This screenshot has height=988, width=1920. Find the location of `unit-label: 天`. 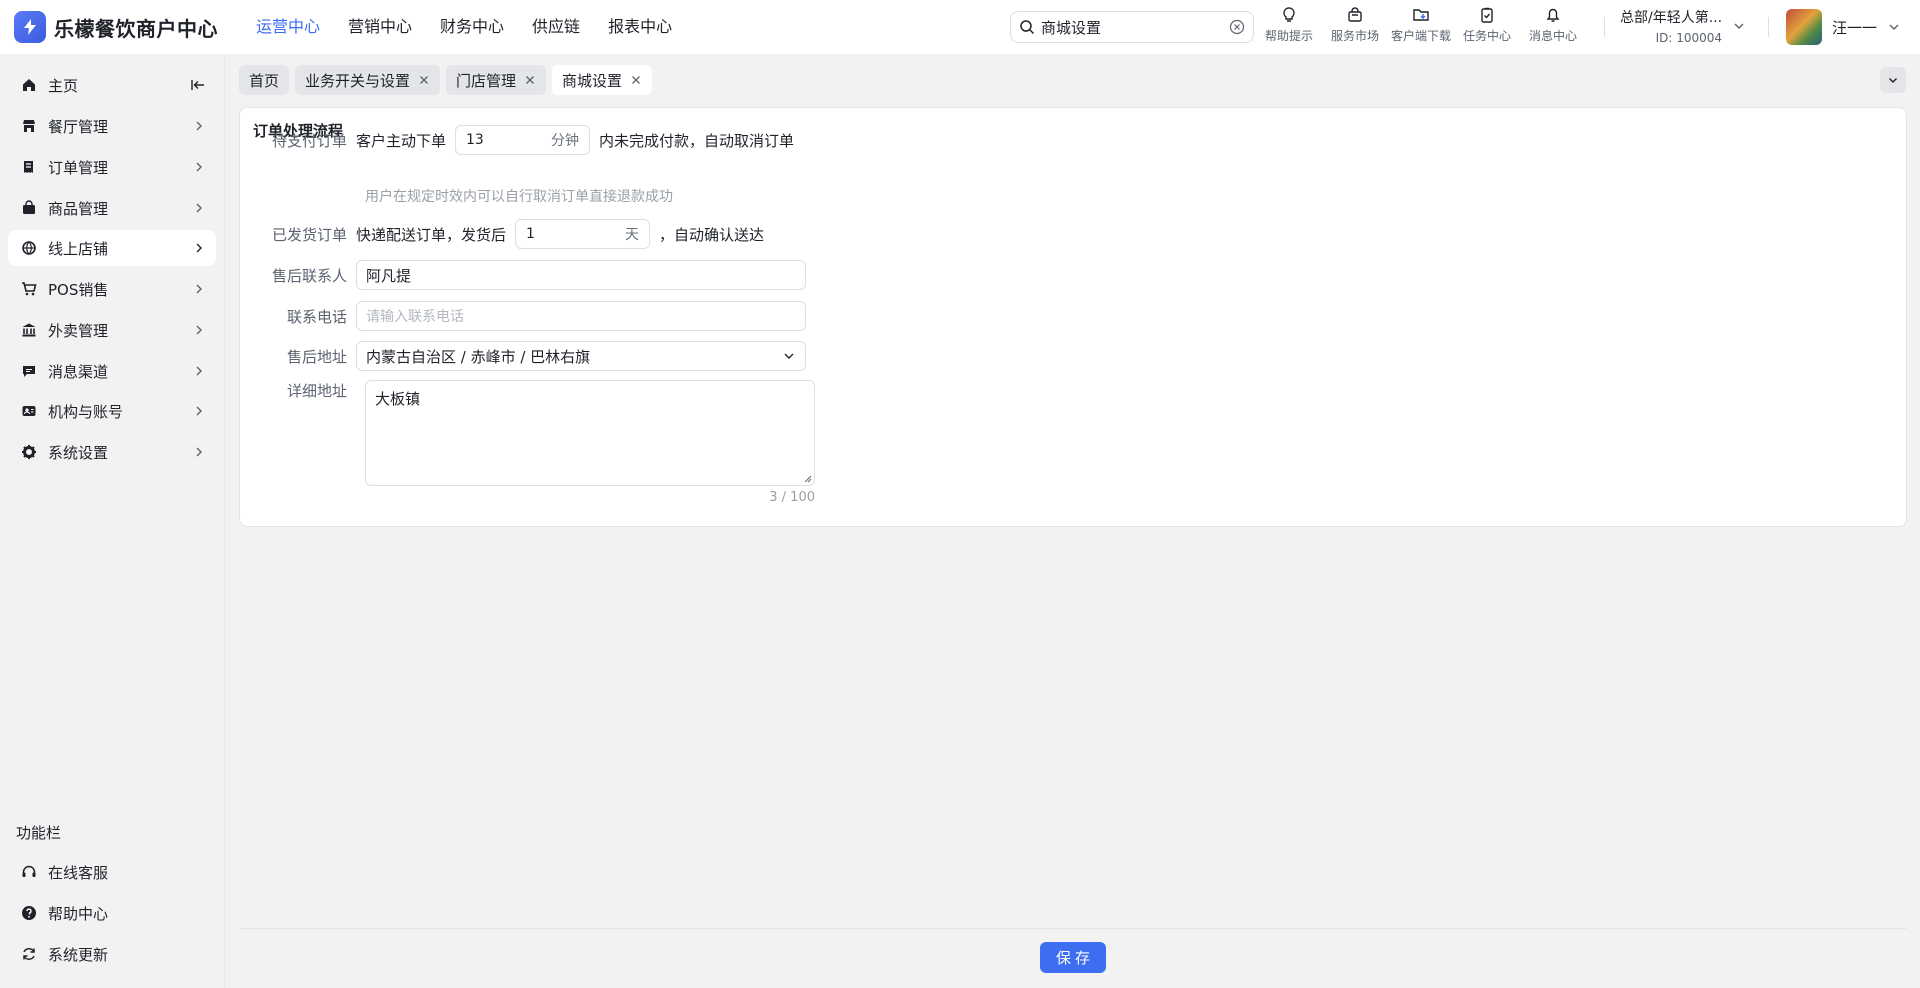

unit-label: 天 is located at coordinates (632, 235).